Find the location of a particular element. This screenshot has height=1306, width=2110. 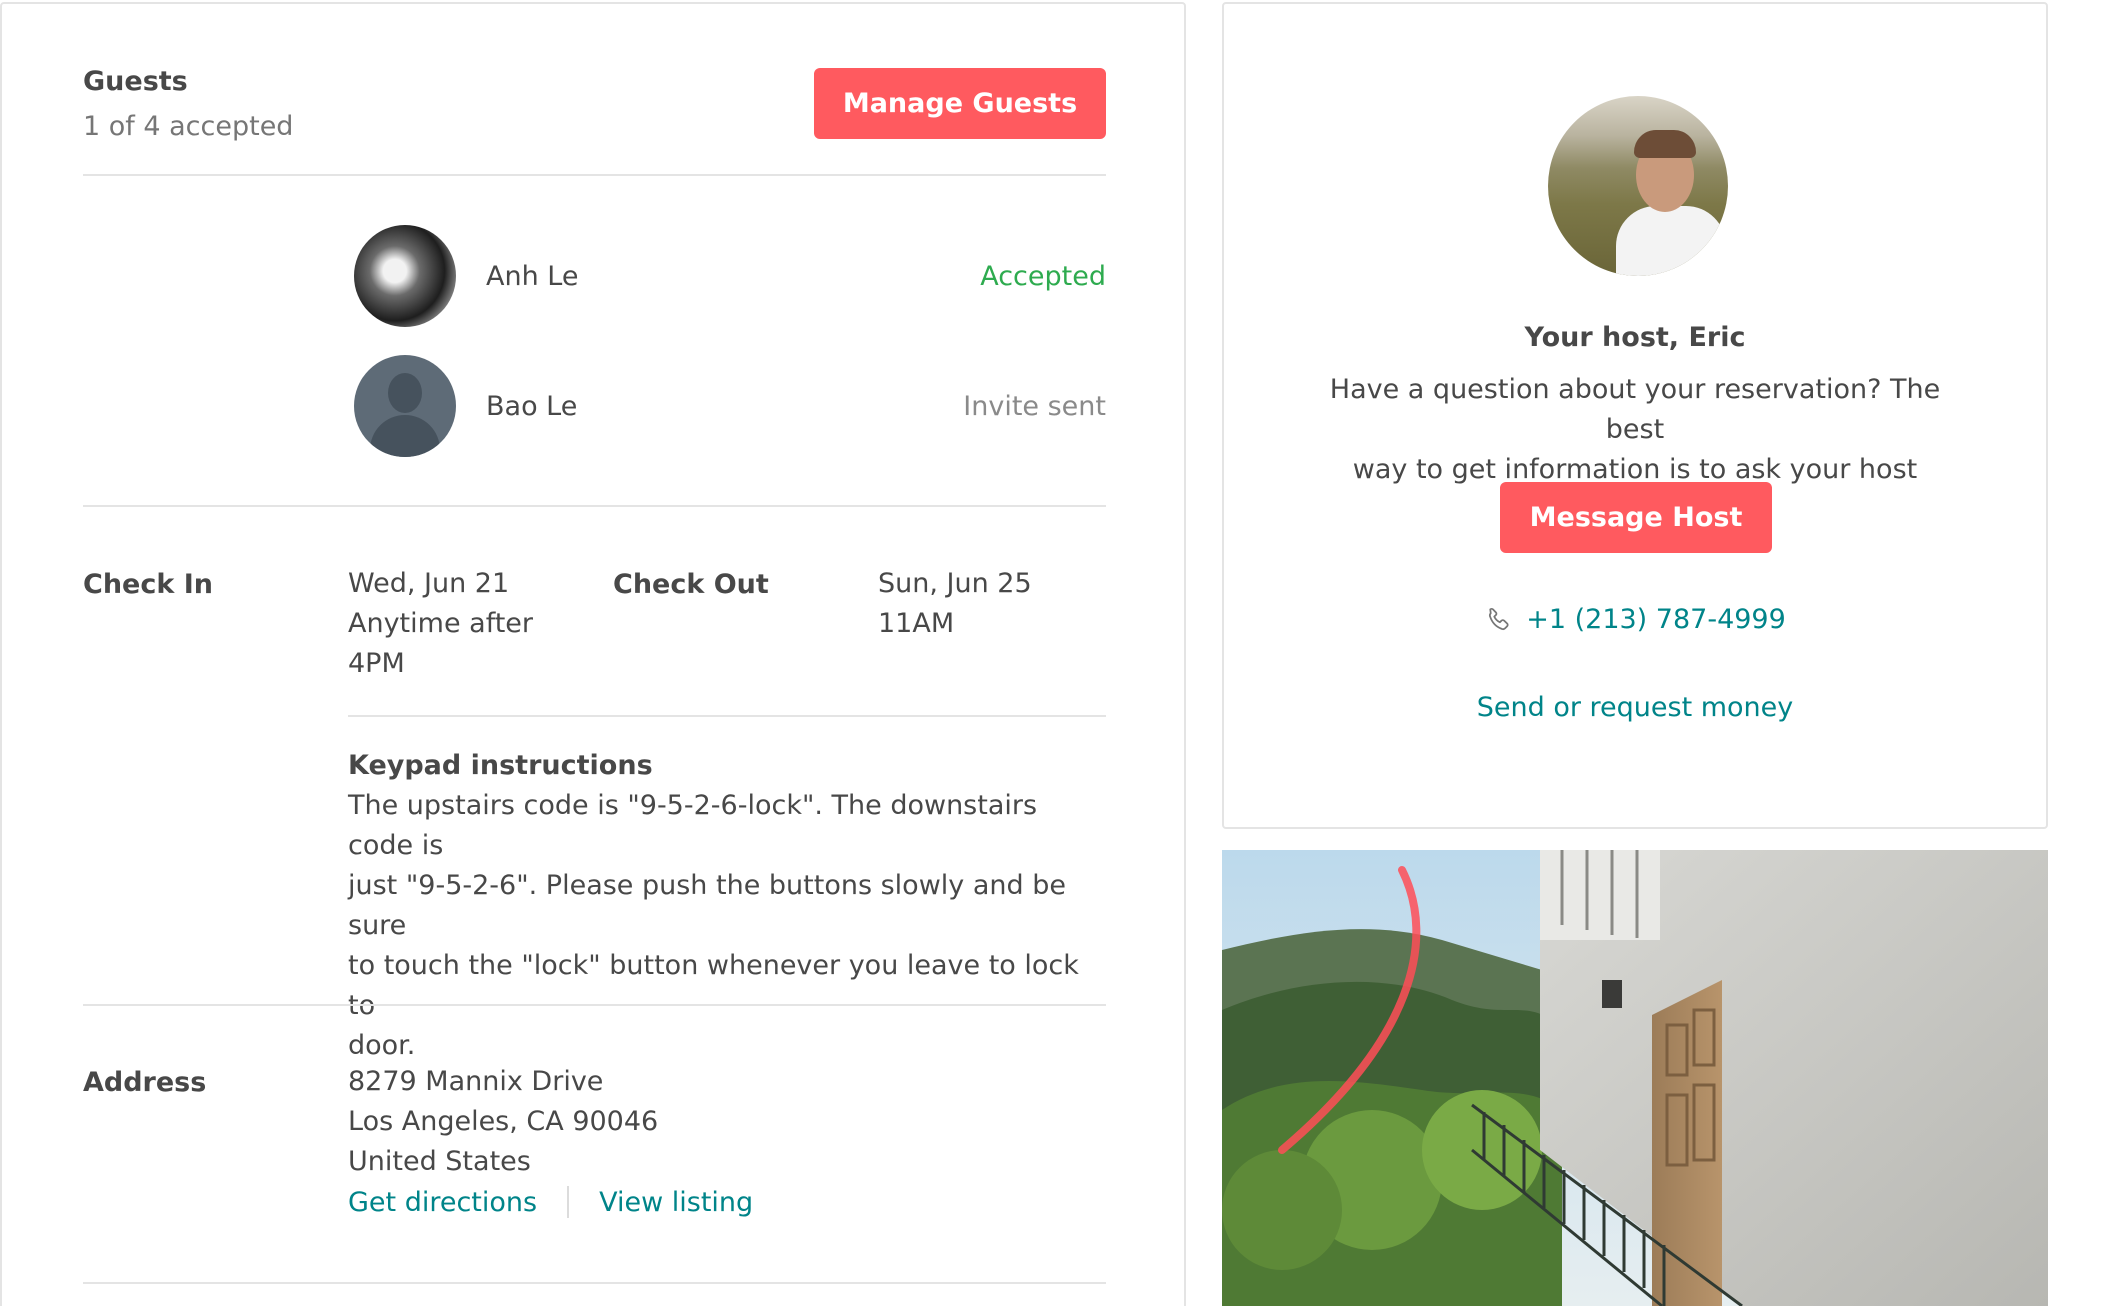

keypad-title: Keypad instructions is located at coordinates (500, 765).